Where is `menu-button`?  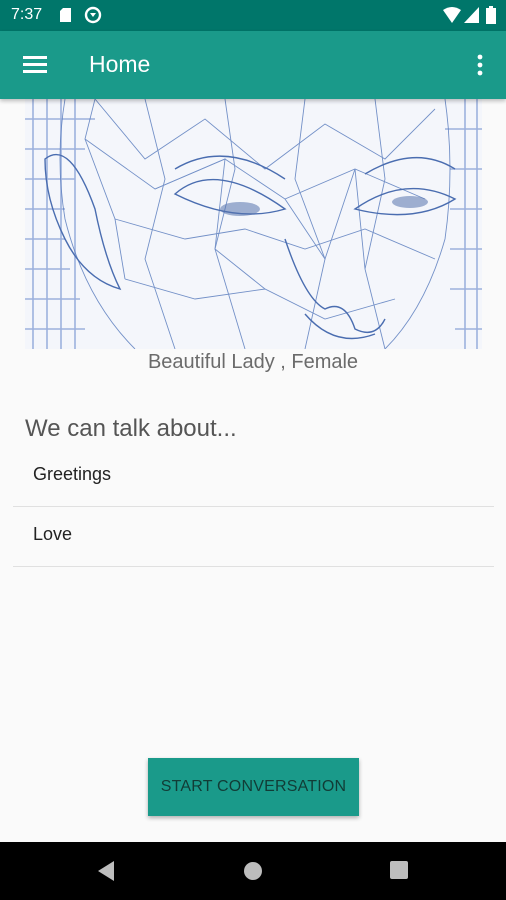 menu-button is located at coordinates (35, 65).